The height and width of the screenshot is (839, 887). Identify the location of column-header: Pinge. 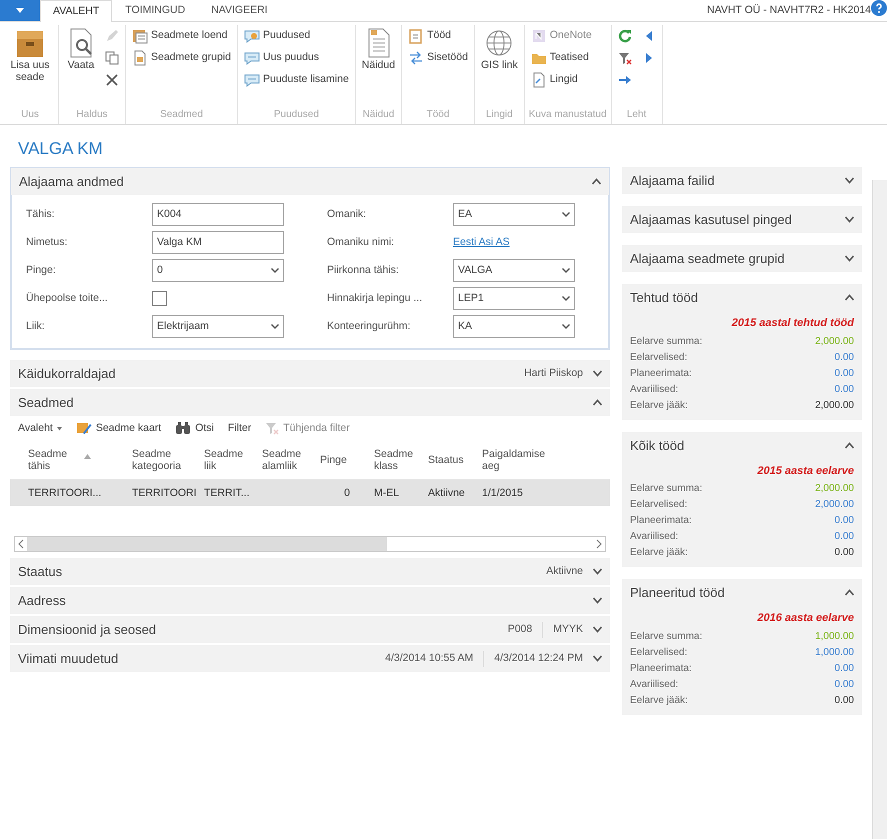
(333, 460).